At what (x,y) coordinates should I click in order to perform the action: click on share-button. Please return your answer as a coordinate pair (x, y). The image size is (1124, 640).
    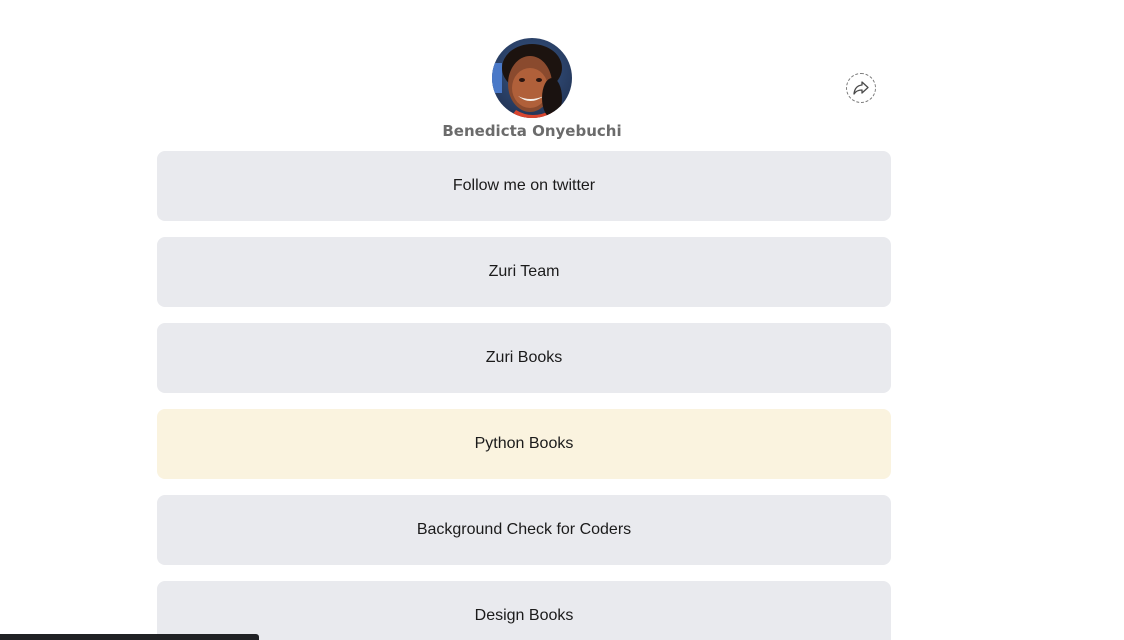
    Looking at the image, I should click on (861, 88).